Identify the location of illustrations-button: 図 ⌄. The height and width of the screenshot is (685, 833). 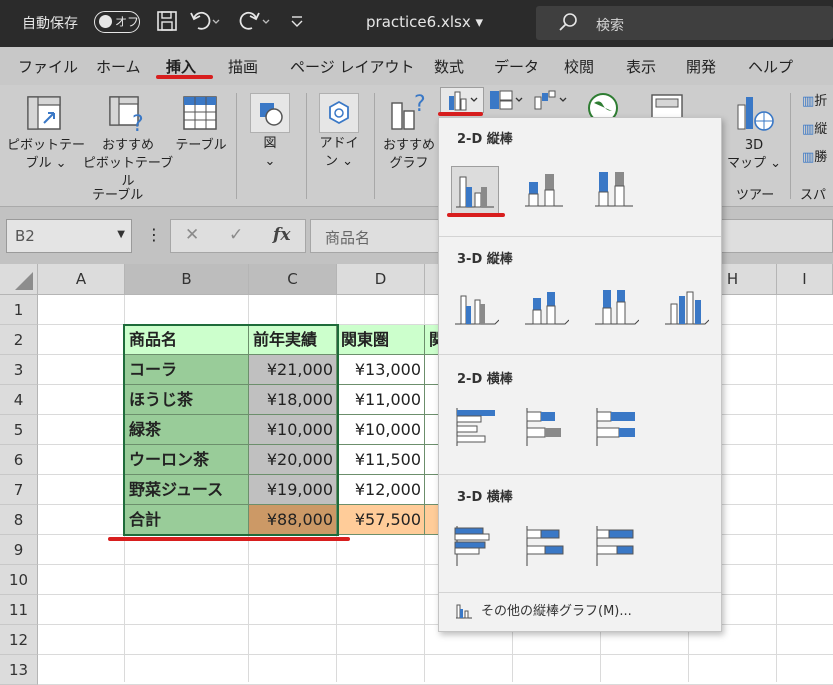
(270, 153).